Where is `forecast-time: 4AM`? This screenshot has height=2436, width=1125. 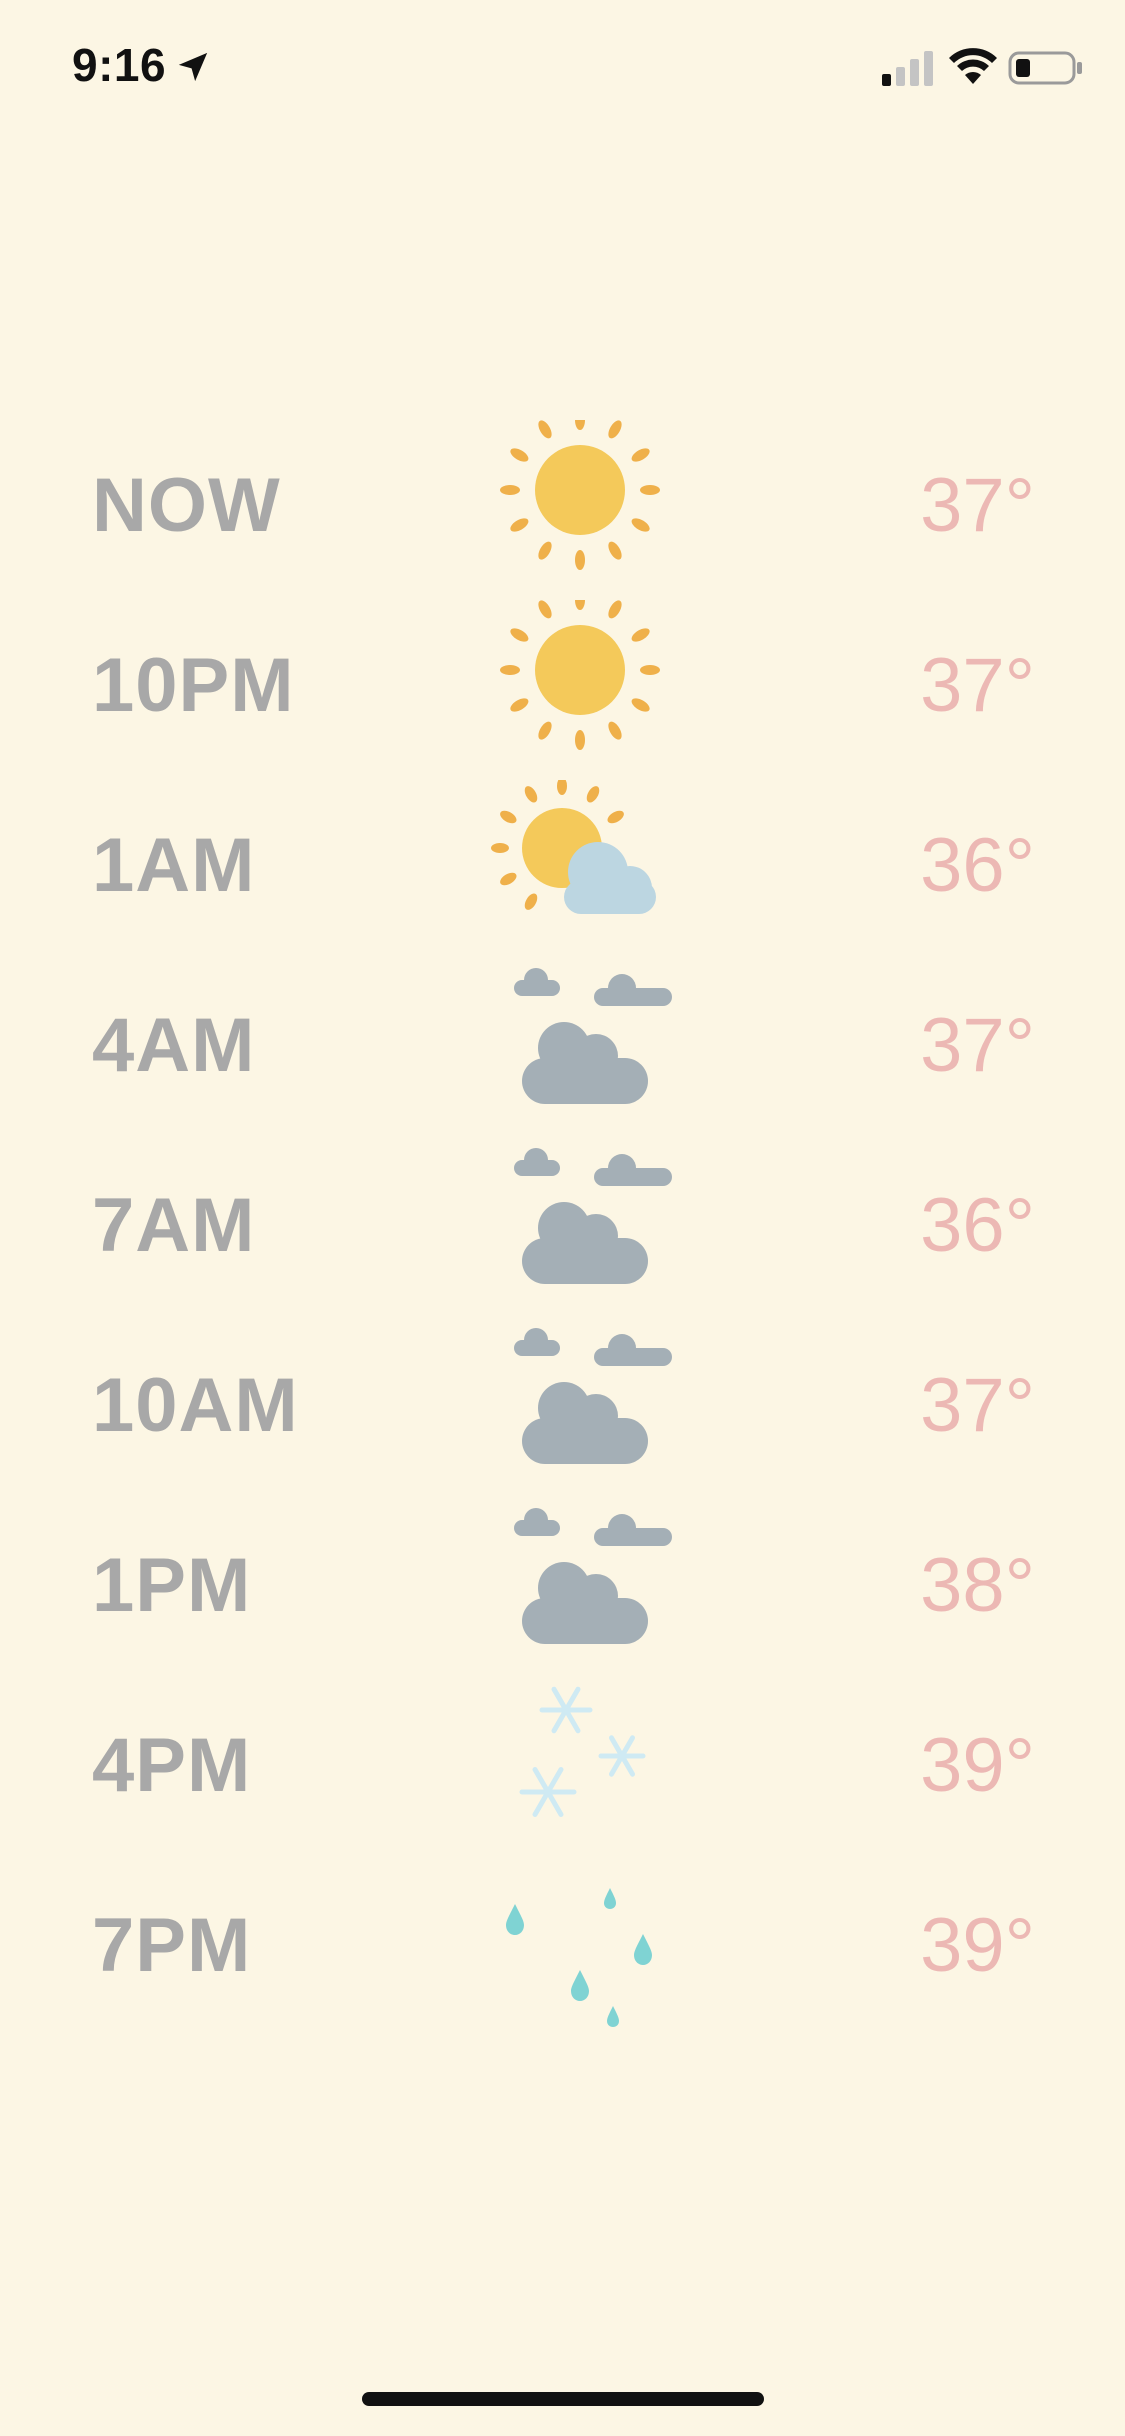
forecast-time: 4AM is located at coordinates (174, 1045).